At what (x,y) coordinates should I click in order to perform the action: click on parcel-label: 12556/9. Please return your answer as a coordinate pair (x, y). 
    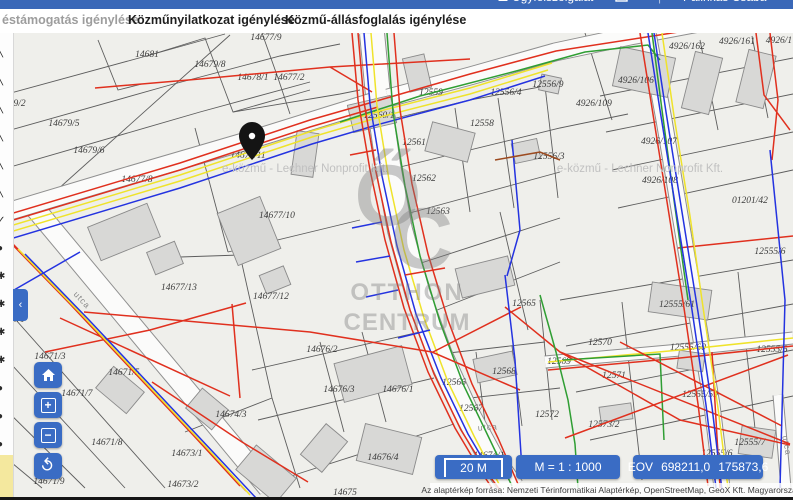
    Looking at the image, I should click on (547, 85).